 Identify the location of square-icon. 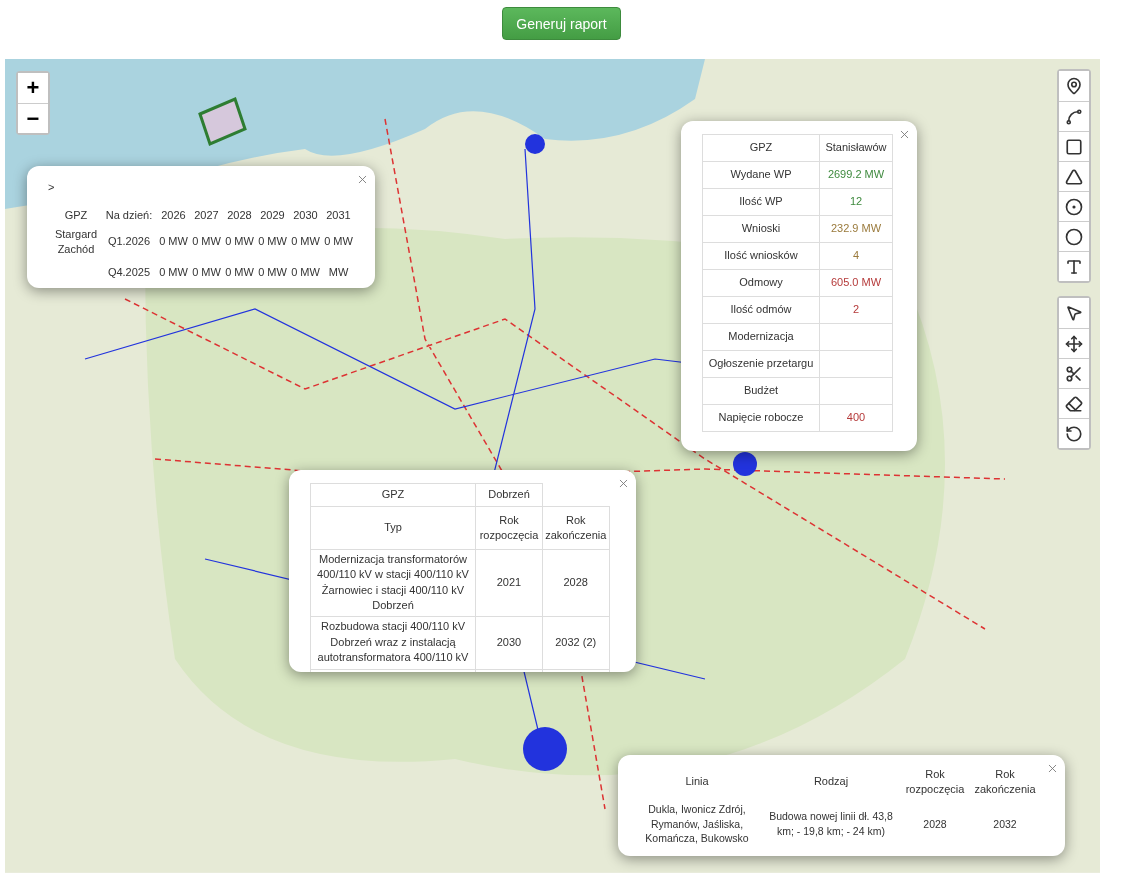
(1074, 146).